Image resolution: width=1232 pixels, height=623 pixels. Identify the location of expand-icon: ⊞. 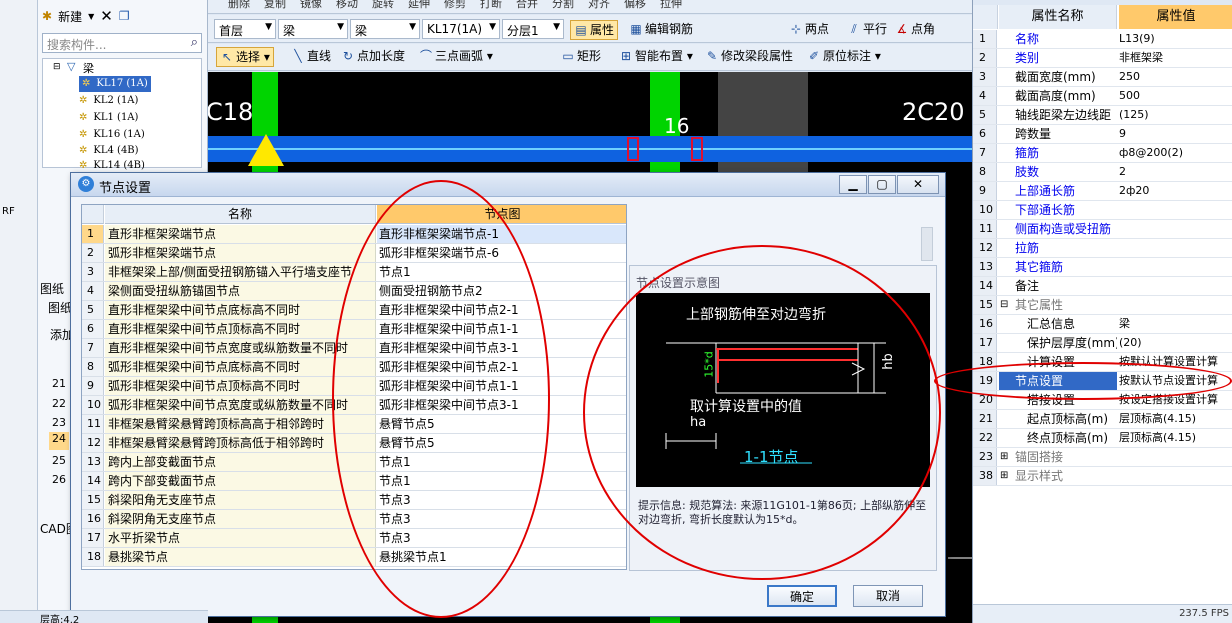
(1004, 457).